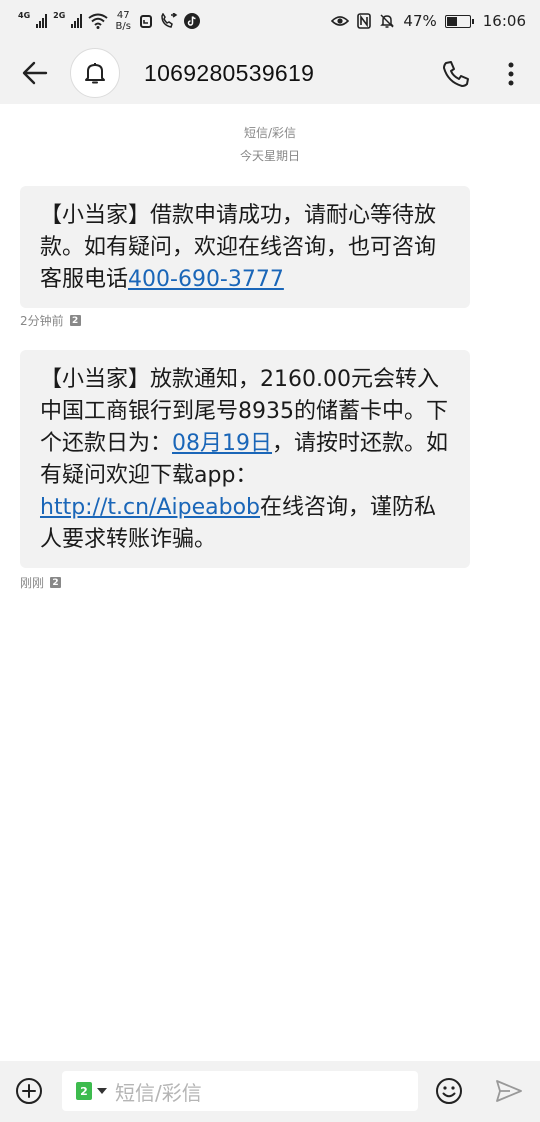 This screenshot has width=540, height=1122. I want to click on message-timestamp: 刚刚, so click(32, 583).